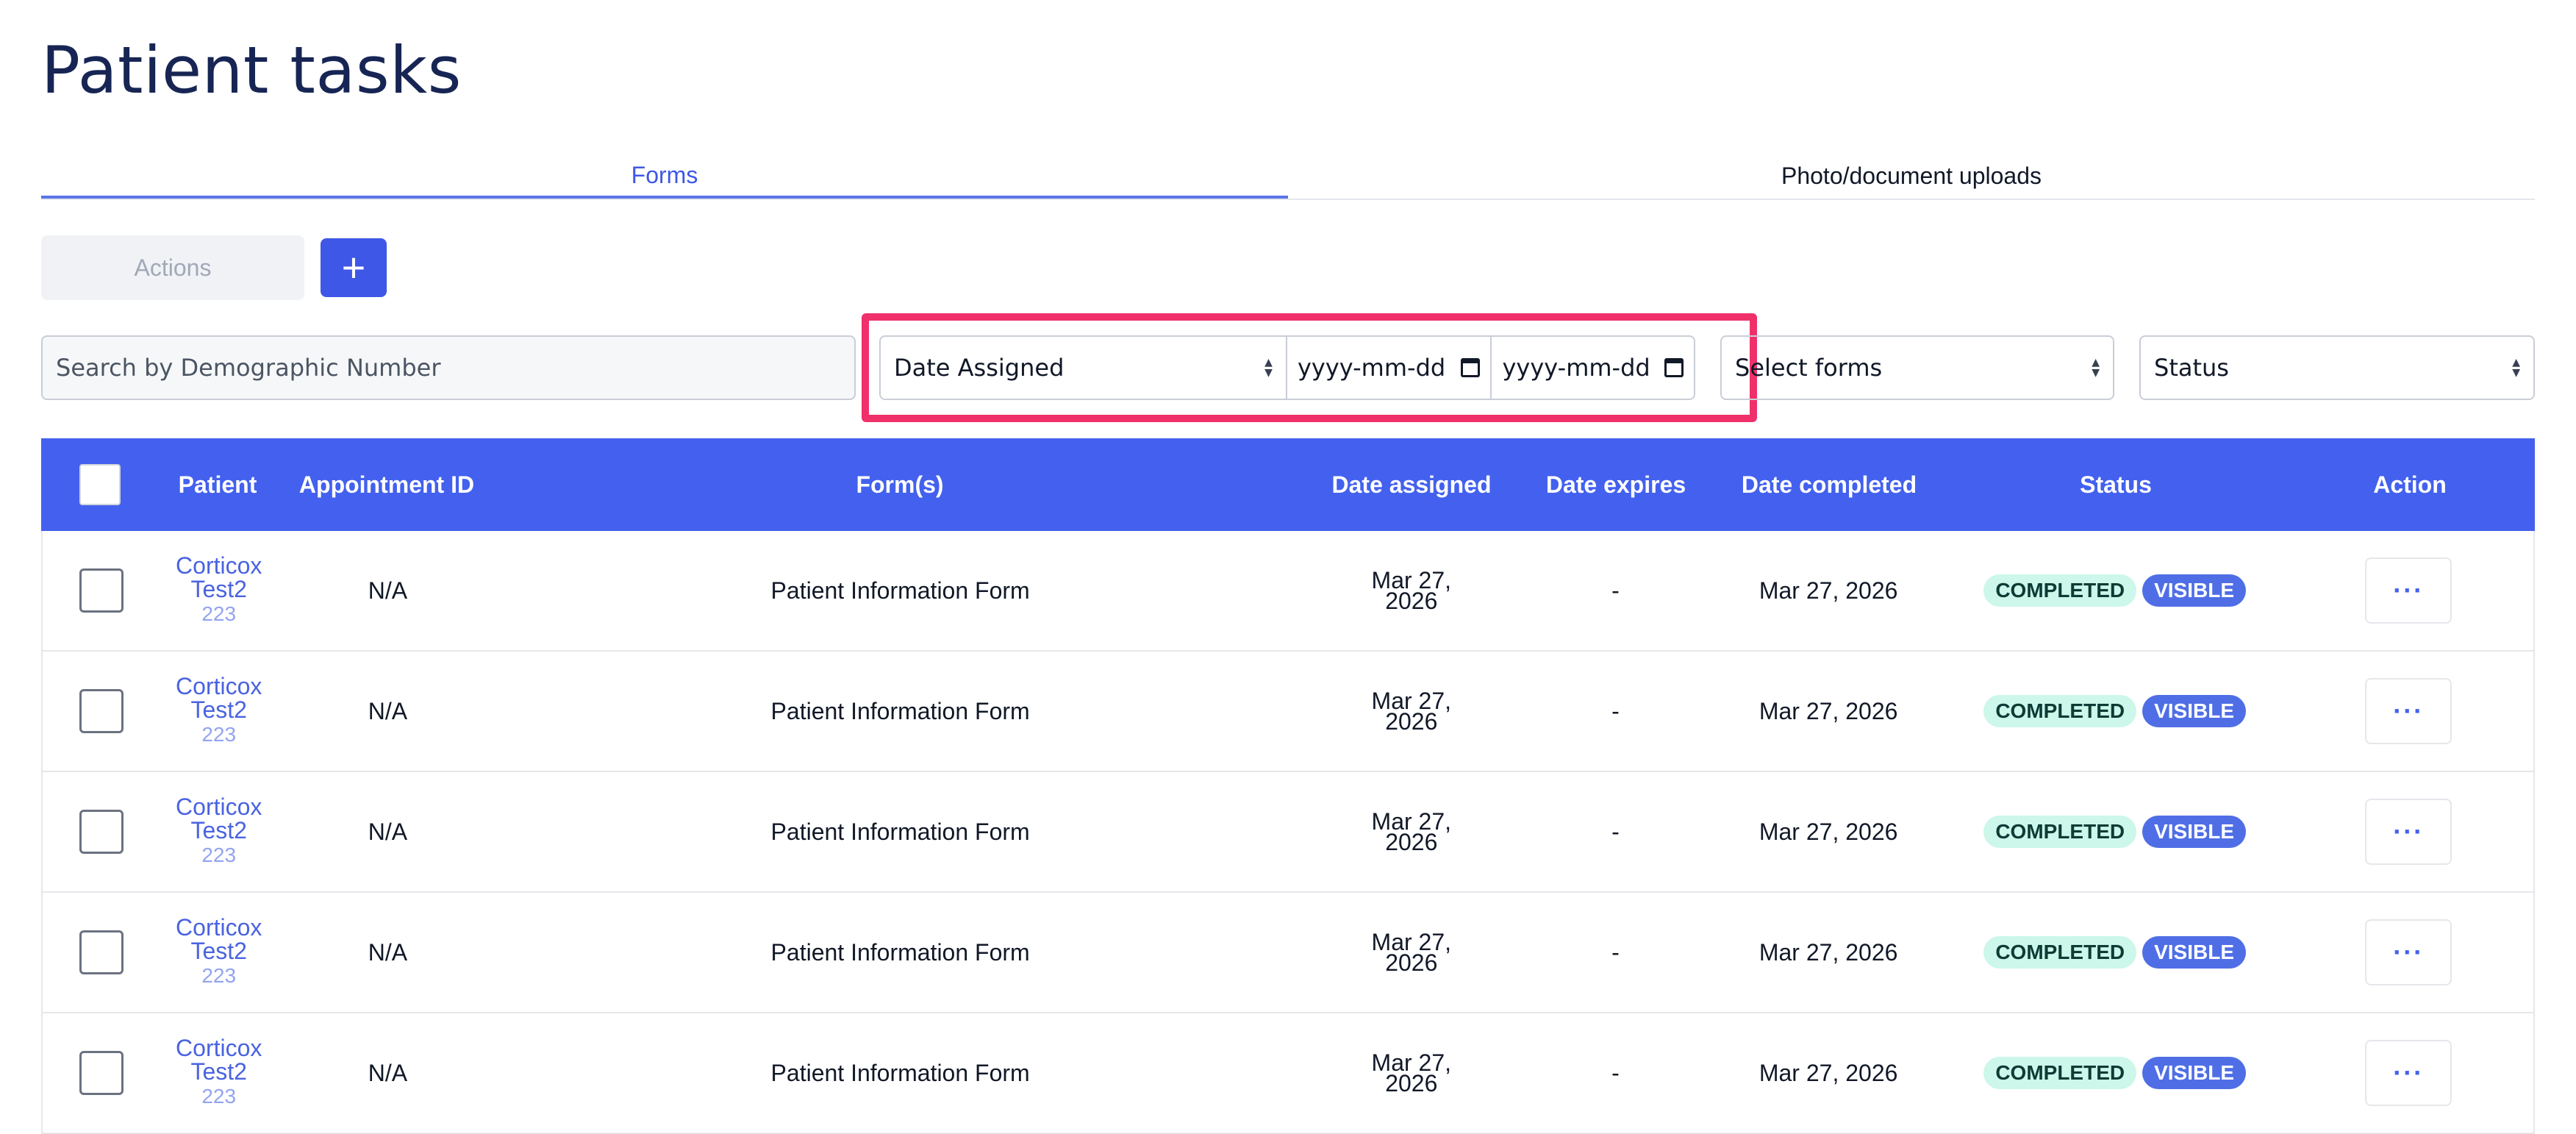 The height and width of the screenshot is (1134, 2576). Describe the element at coordinates (219, 1096) in the screenshot. I see `patient-id: 223` at that location.